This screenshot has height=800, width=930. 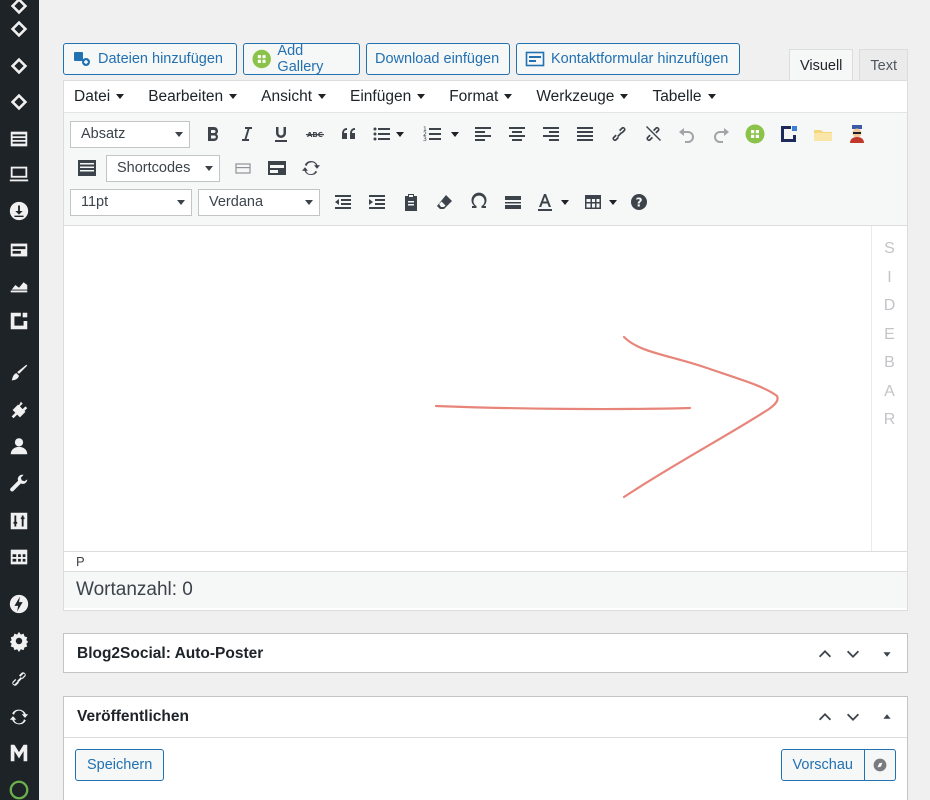 I want to click on block-format-select: Absatz, so click(x=130, y=134).